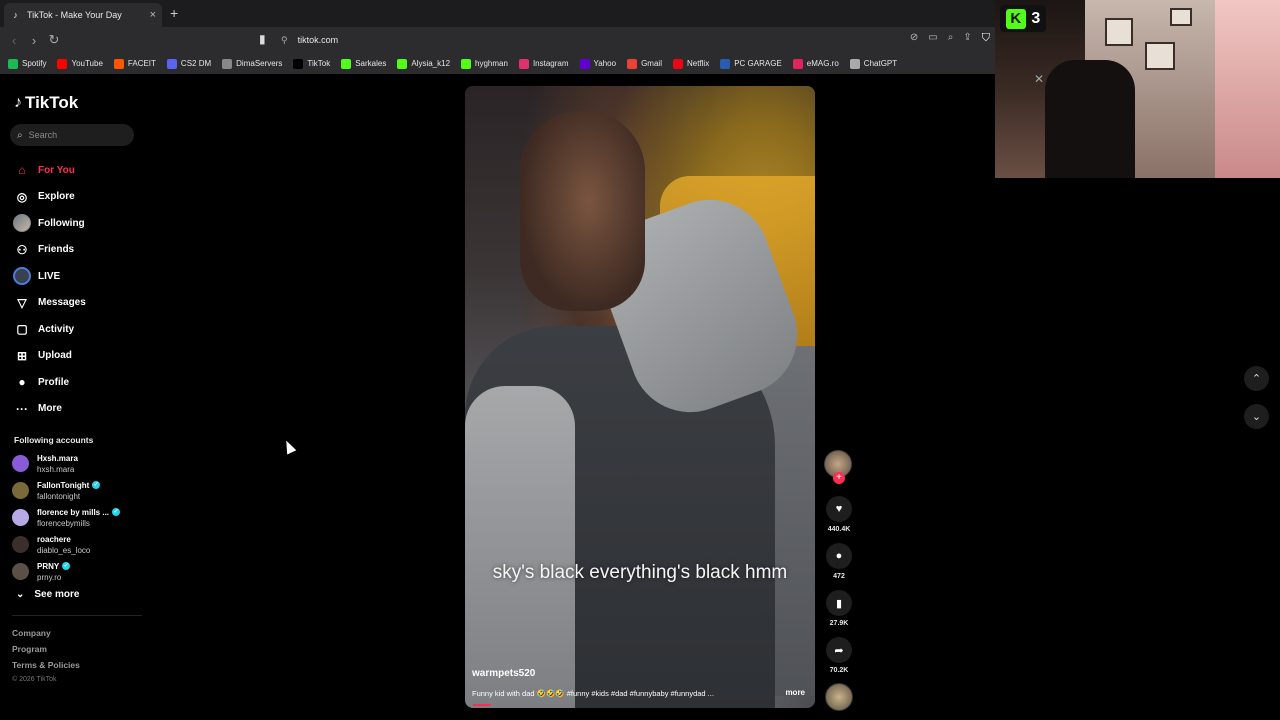 This screenshot has height=720, width=1280. Describe the element at coordinates (34, 40) in the screenshot. I see `forward-icon: ›` at that location.